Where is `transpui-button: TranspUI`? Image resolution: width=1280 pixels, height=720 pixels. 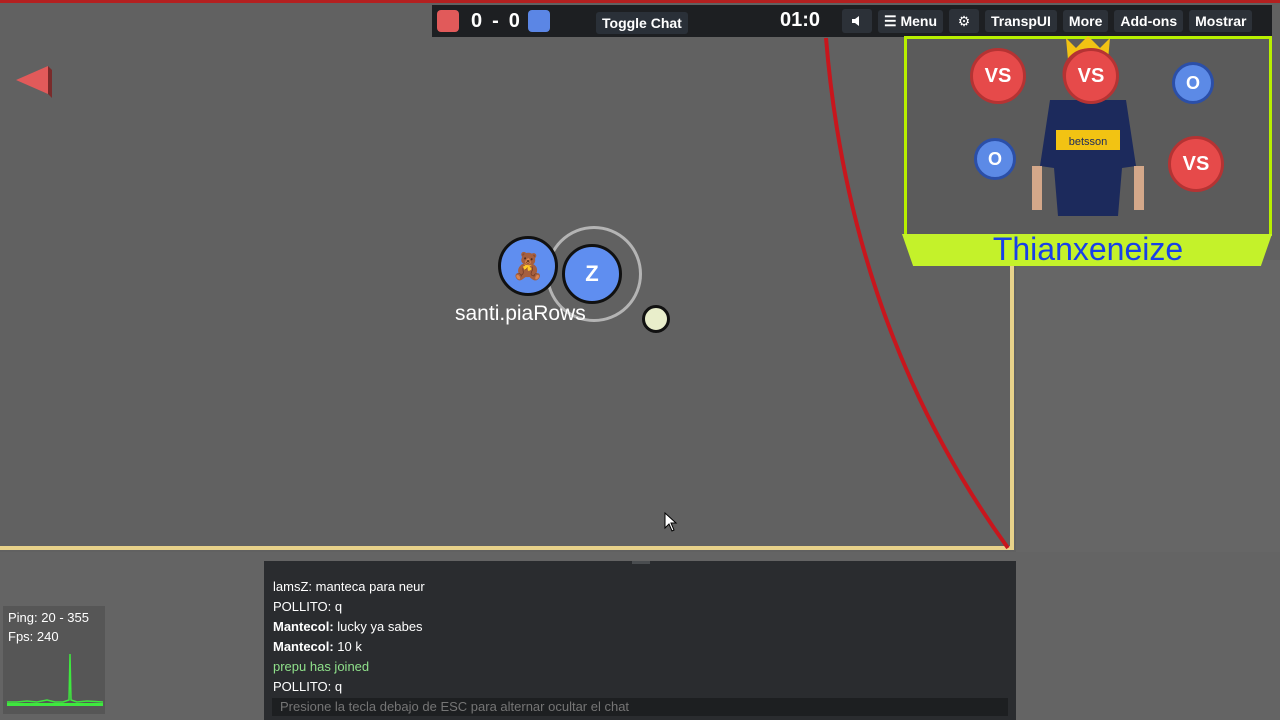 transpui-button: TranspUI is located at coordinates (1021, 21).